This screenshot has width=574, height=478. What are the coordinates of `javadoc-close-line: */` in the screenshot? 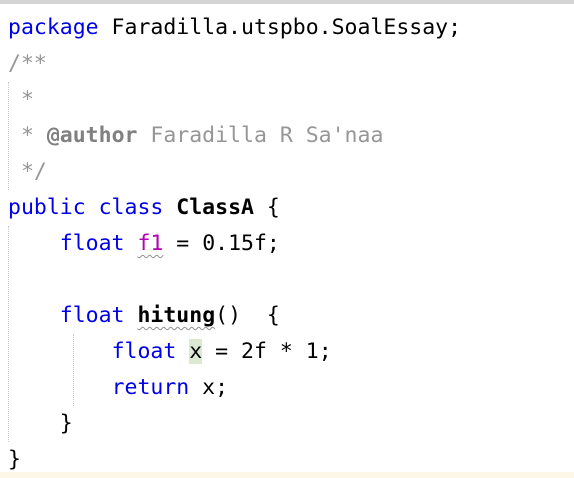 It's located at (27, 171).